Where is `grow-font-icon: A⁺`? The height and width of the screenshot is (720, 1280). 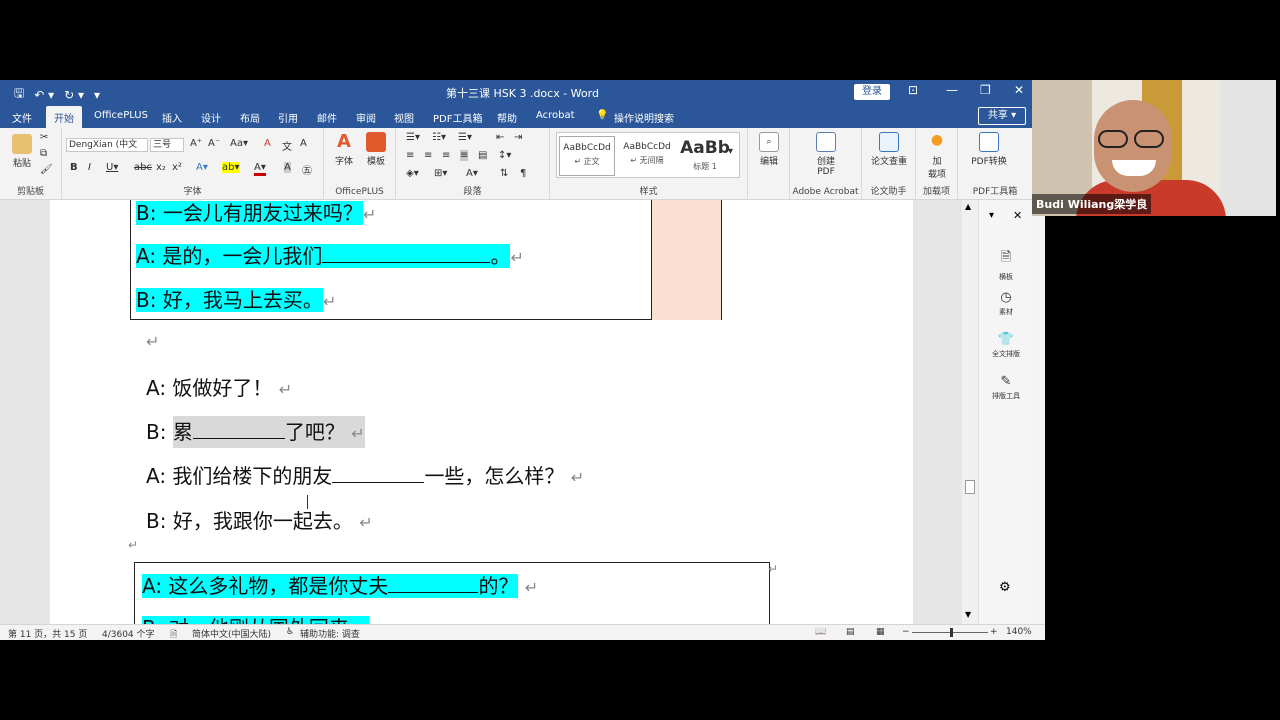 grow-font-icon: A⁺ is located at coordinates (196, 143).